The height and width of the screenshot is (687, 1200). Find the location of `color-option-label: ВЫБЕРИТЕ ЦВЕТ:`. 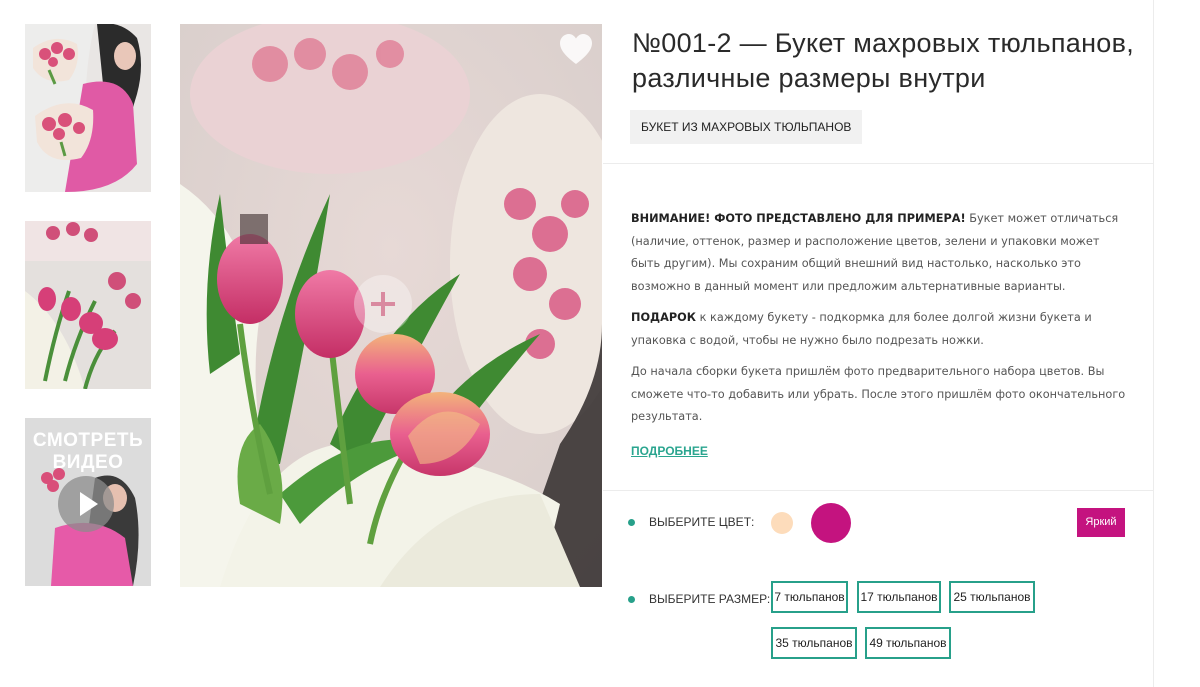

color-option-label: ВЫБЕРИТЕ ЦВЕТ: is located at coordinates (691, 522).